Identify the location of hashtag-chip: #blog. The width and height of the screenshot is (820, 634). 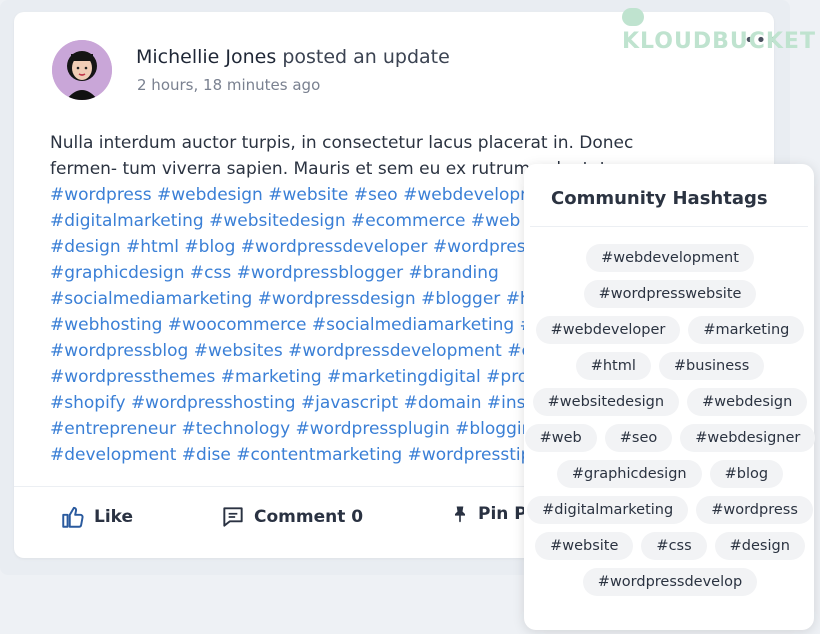
(746, 474).